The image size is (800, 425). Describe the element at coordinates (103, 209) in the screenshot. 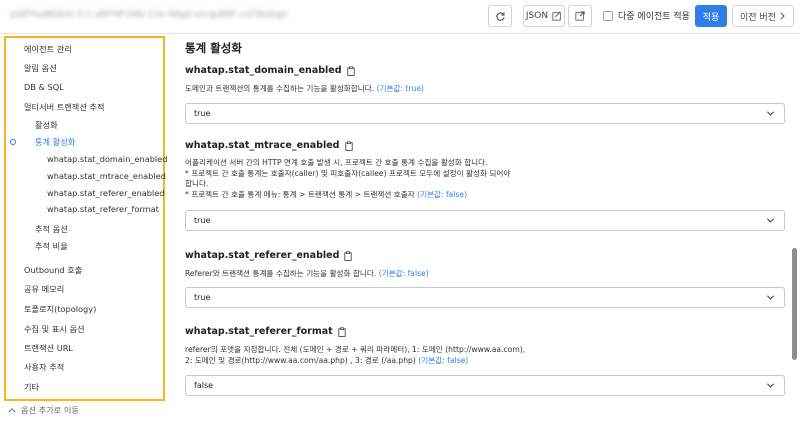

I see `sidebar-item-stat-referer-format: whatap.stat_referer_format` at that location.